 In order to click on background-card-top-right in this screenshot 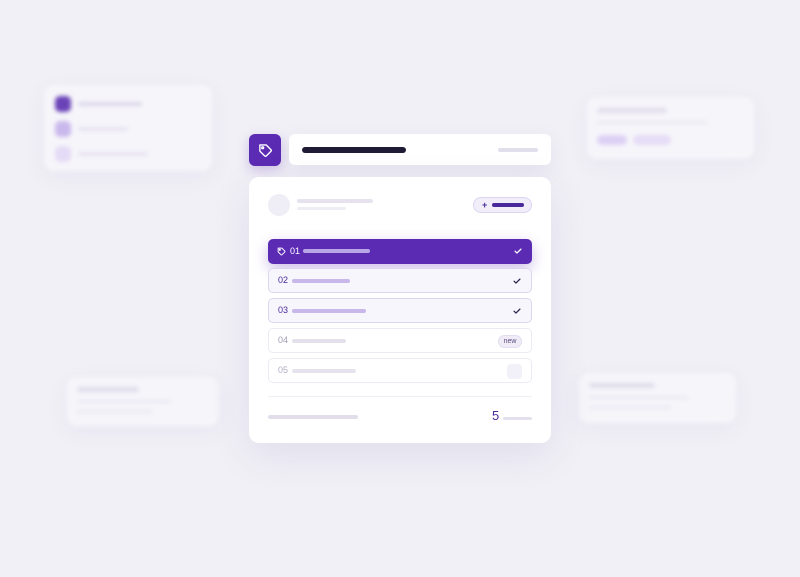, I will do `click(670, 128)`.